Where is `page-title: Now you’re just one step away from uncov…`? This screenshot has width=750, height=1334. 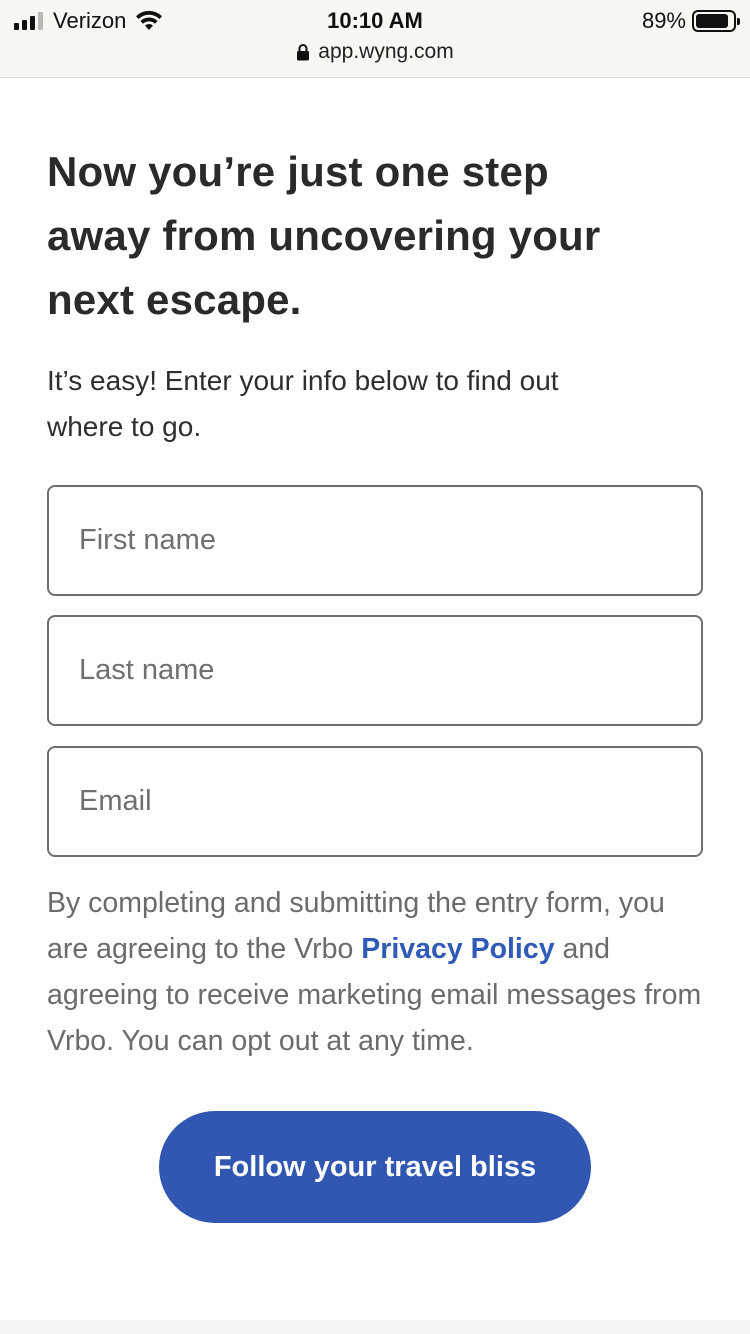 page-title: Now you’re just one step away from uncov… is located at coordinates (324, 235).